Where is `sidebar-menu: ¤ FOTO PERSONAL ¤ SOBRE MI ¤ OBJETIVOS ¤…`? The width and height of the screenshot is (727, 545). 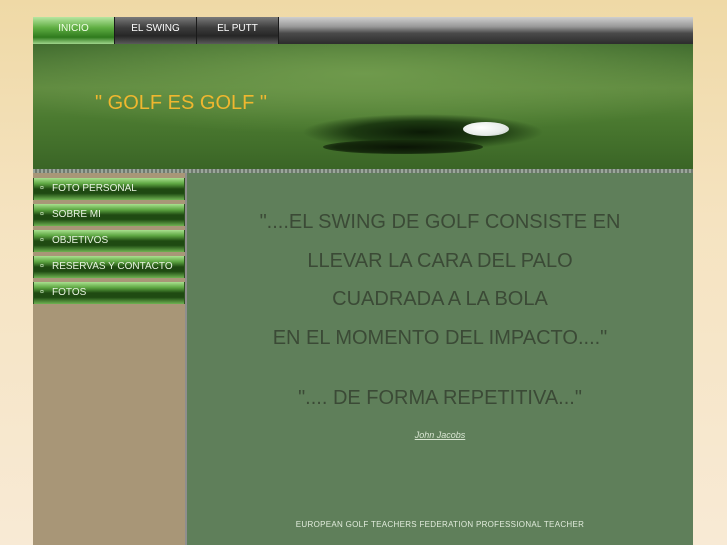
sidebar-menu: ¤ FOTO PERSONAL ¤ SOBRE MI ¤ OBJETIVOS ¤… is located at coordinates (110, 359).